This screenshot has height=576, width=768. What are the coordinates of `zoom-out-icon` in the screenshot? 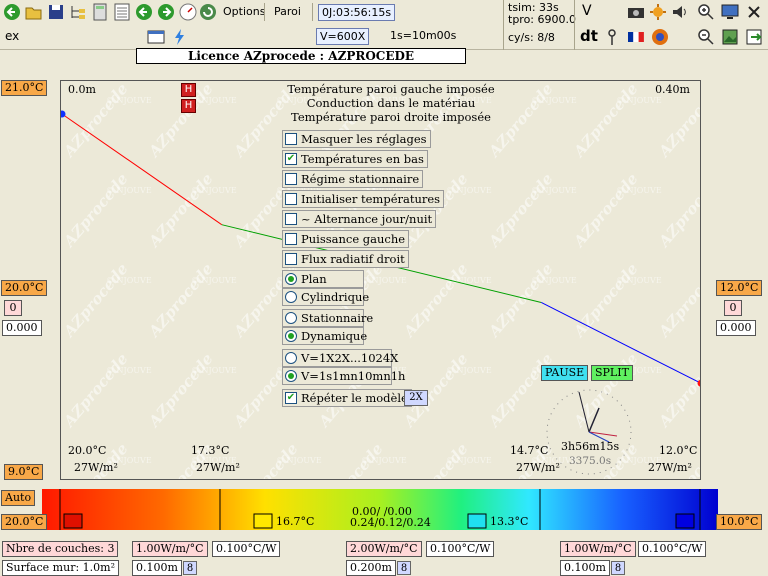 It's located at (706, 37).